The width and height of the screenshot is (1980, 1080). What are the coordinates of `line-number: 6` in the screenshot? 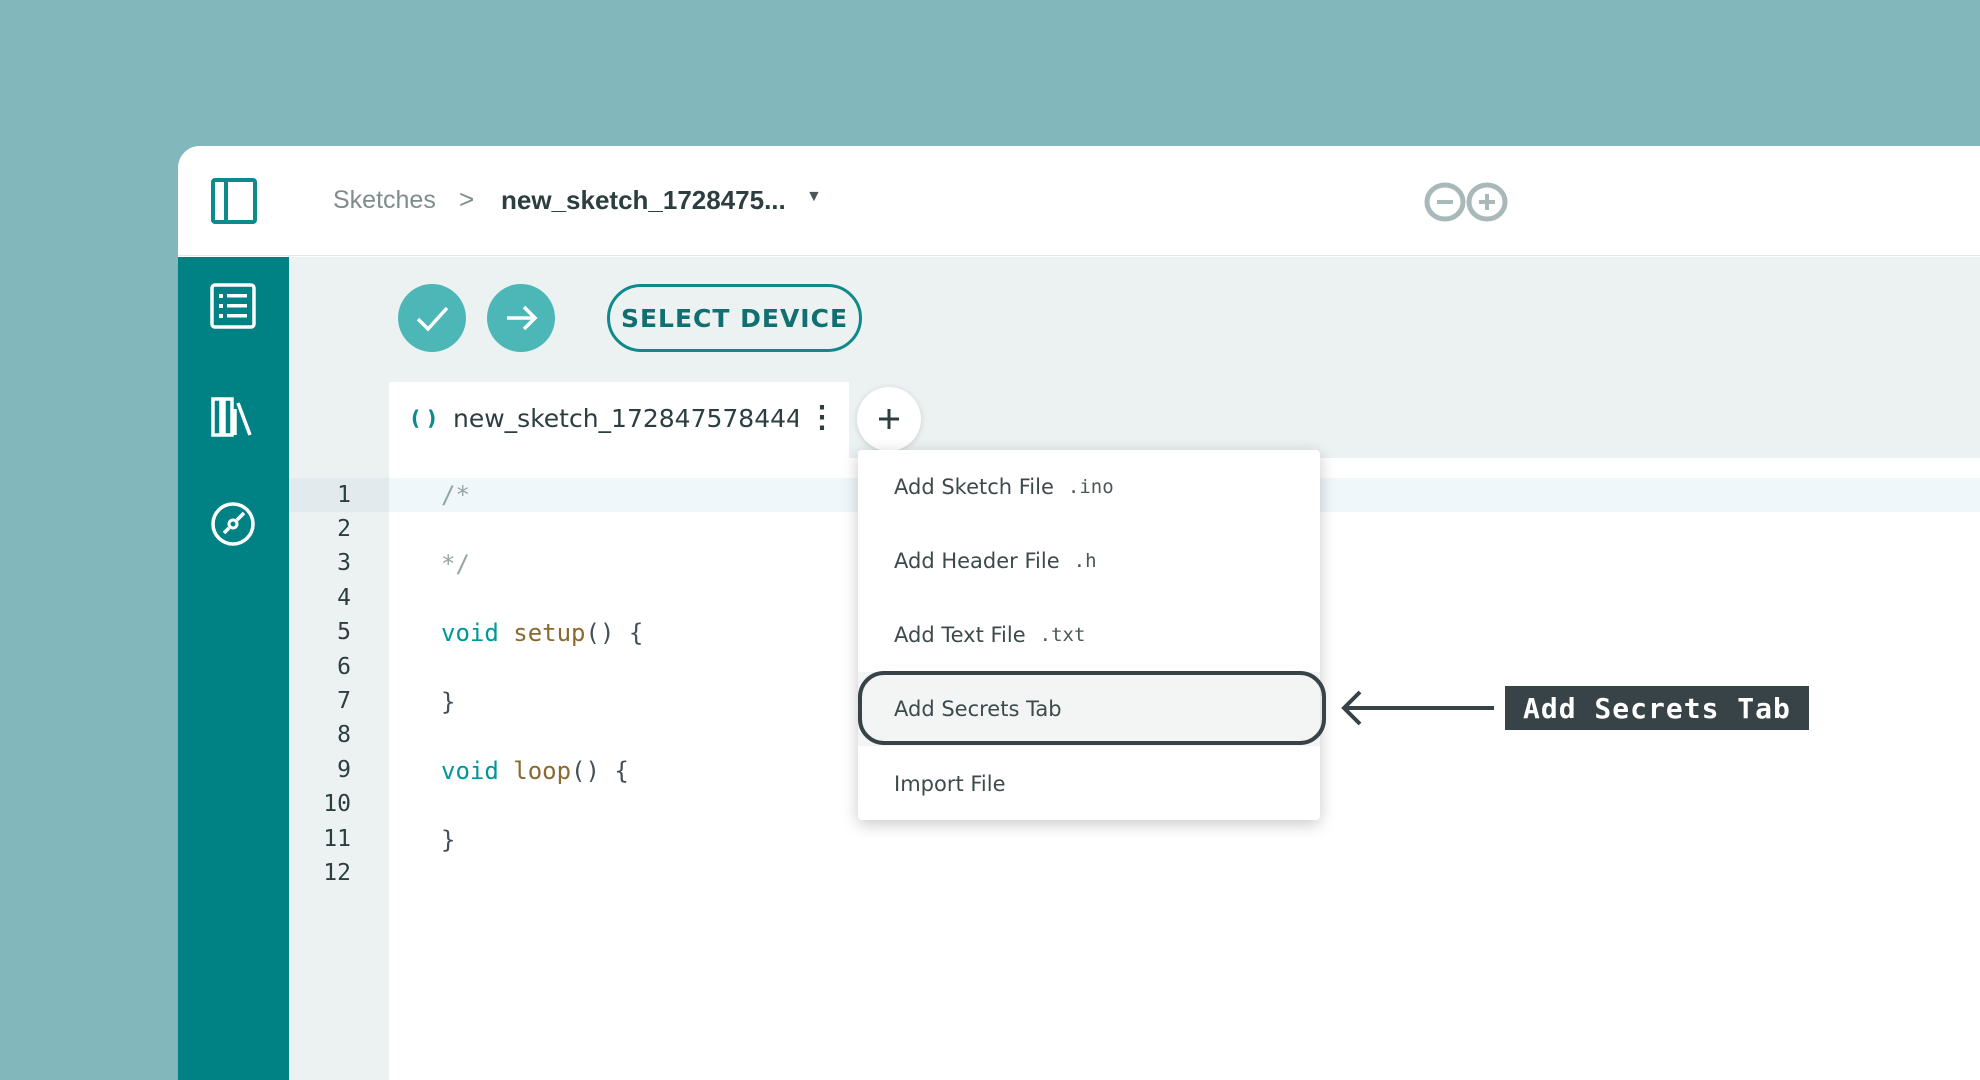 It's located at (344, 667).